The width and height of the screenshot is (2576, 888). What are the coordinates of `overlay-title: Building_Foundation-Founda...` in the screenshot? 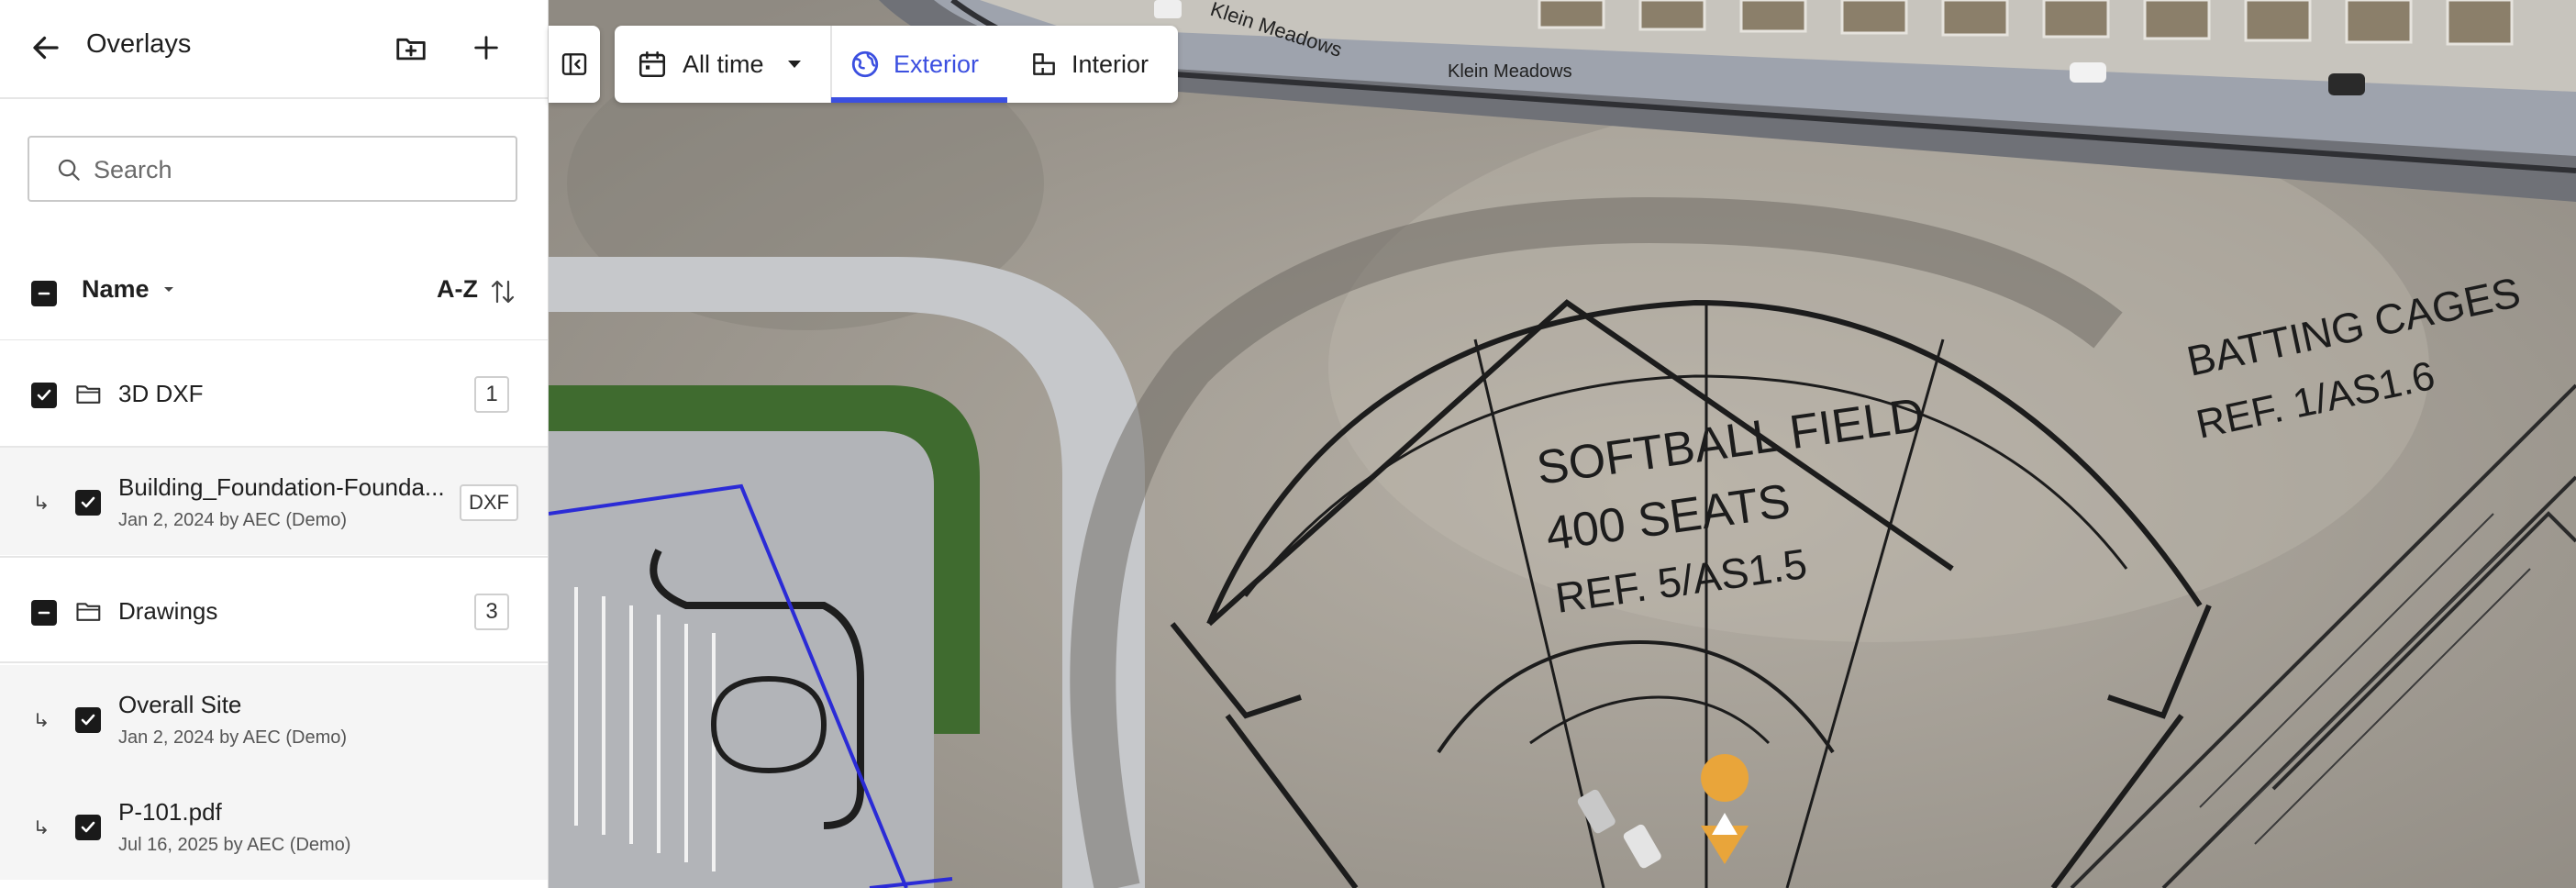 It's located at (281, 487).